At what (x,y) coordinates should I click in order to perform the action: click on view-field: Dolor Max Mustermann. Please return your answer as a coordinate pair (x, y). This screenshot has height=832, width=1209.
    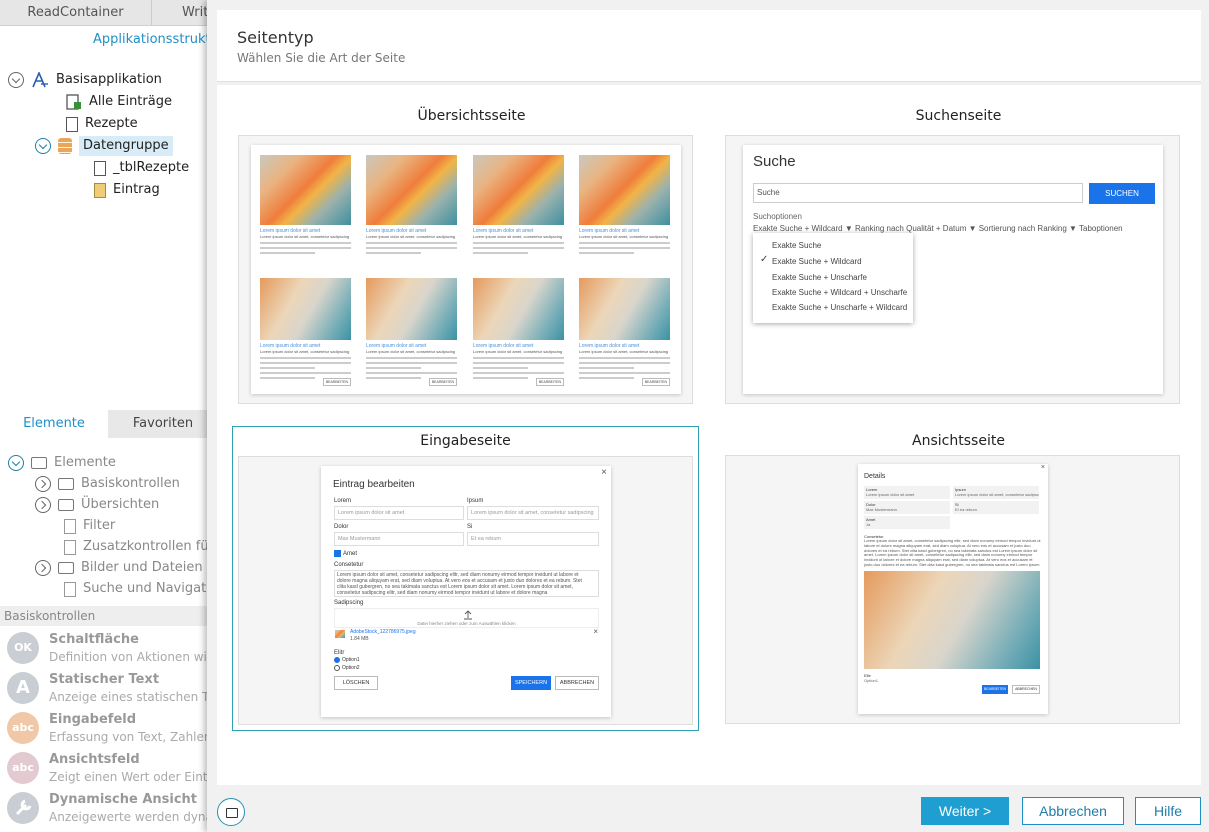
    Looking at the image, I should click on (907, 507).